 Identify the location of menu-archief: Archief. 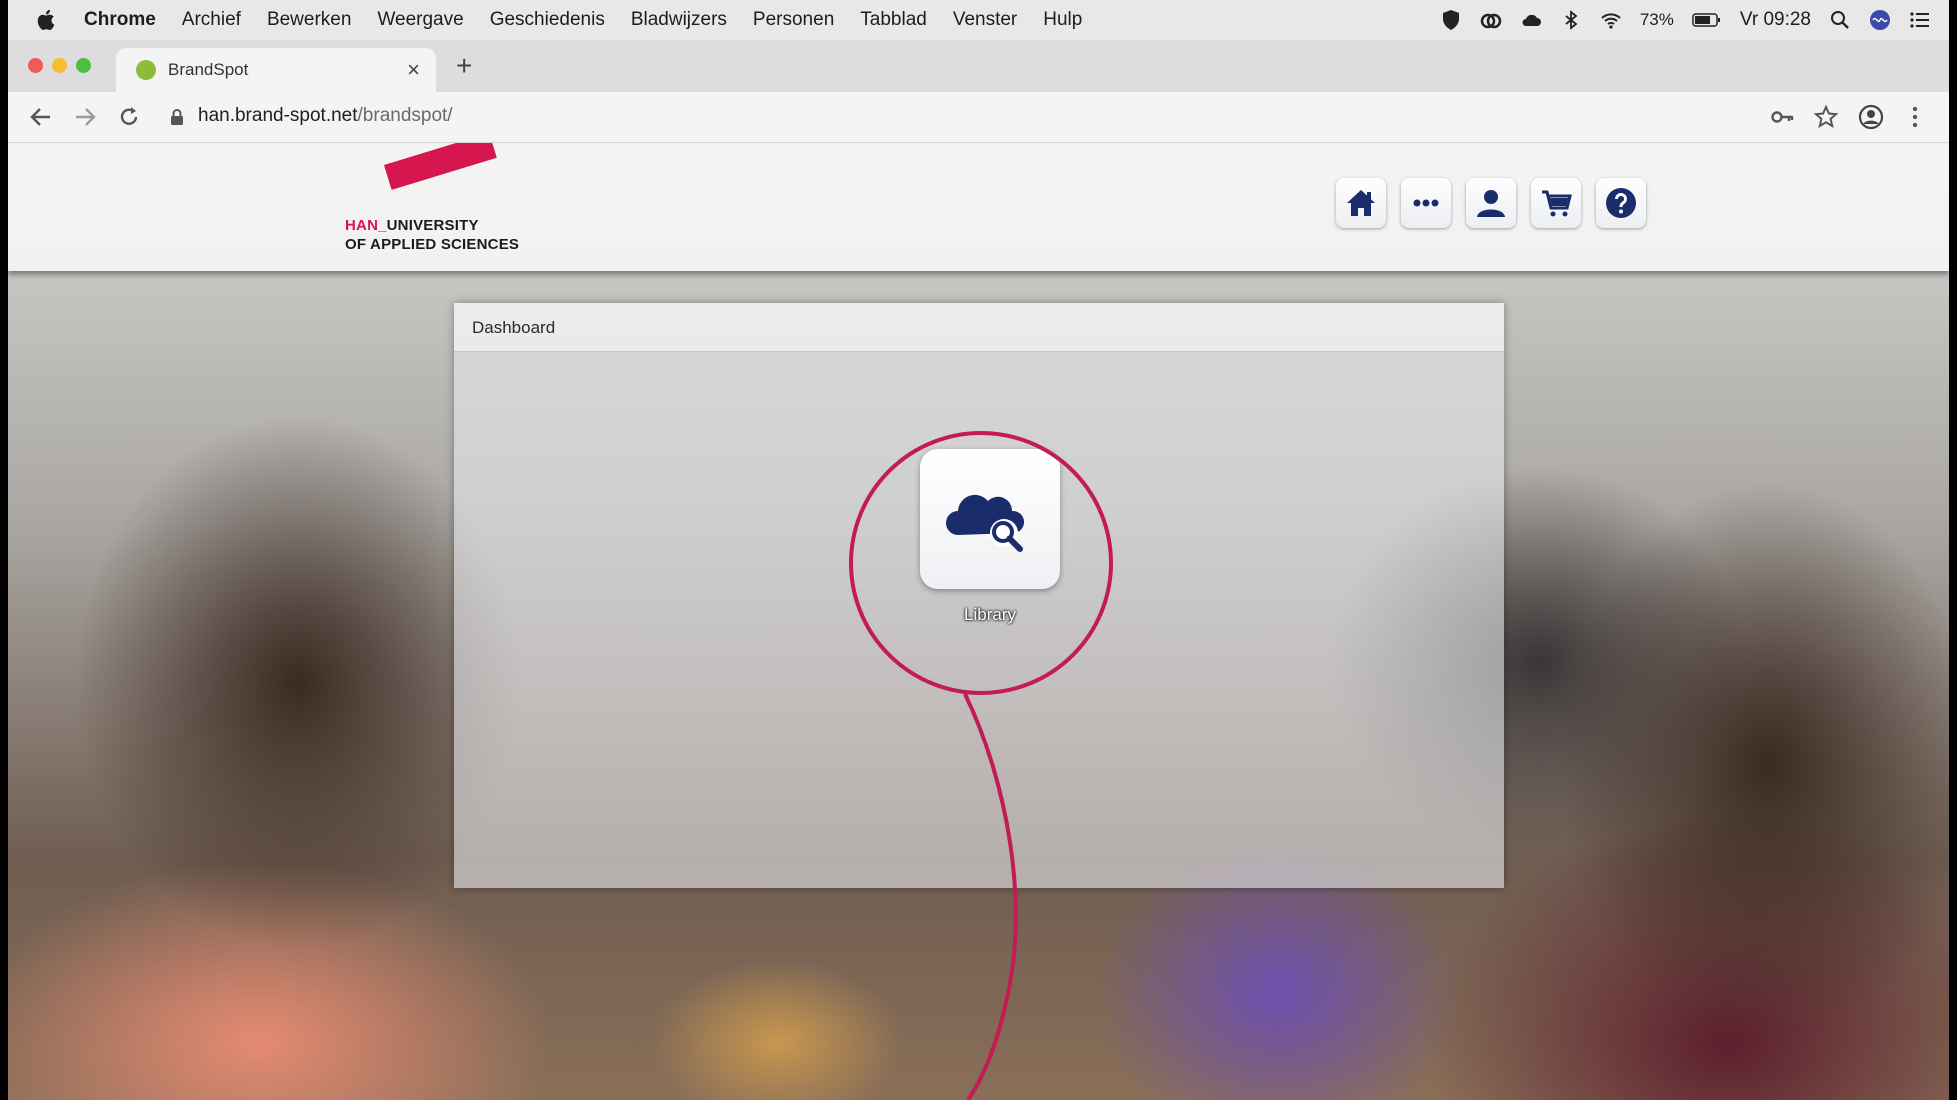
(211, 20).